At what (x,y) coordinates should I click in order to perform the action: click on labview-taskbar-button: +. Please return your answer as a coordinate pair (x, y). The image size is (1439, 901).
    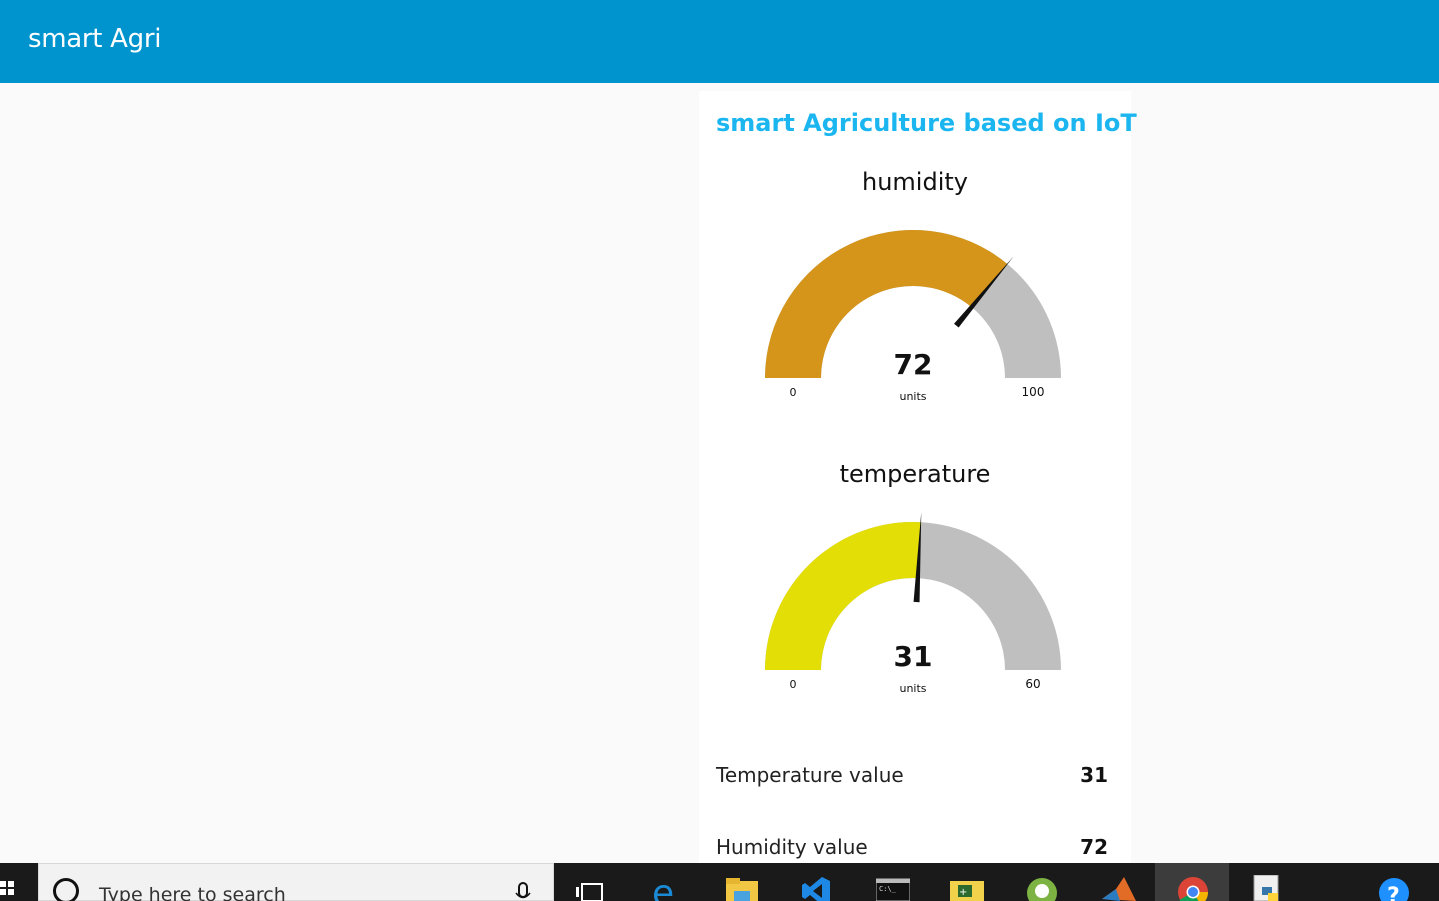
    Looking at the image, I should click on (965, 882).